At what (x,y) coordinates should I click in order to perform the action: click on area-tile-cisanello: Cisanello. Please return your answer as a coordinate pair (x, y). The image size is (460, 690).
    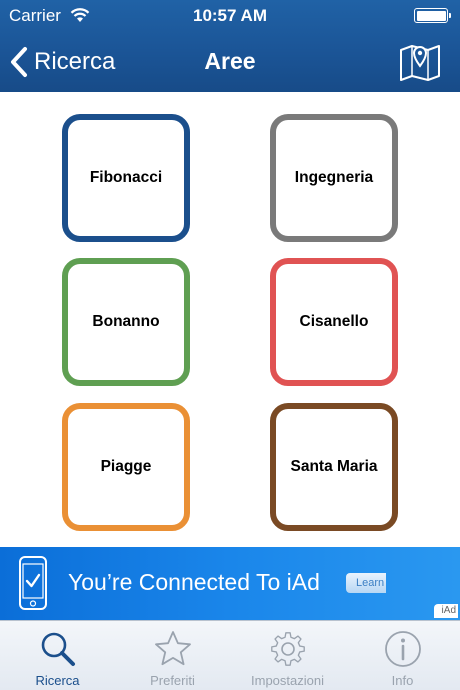
    Looking at the image, I should click on (334, 322).